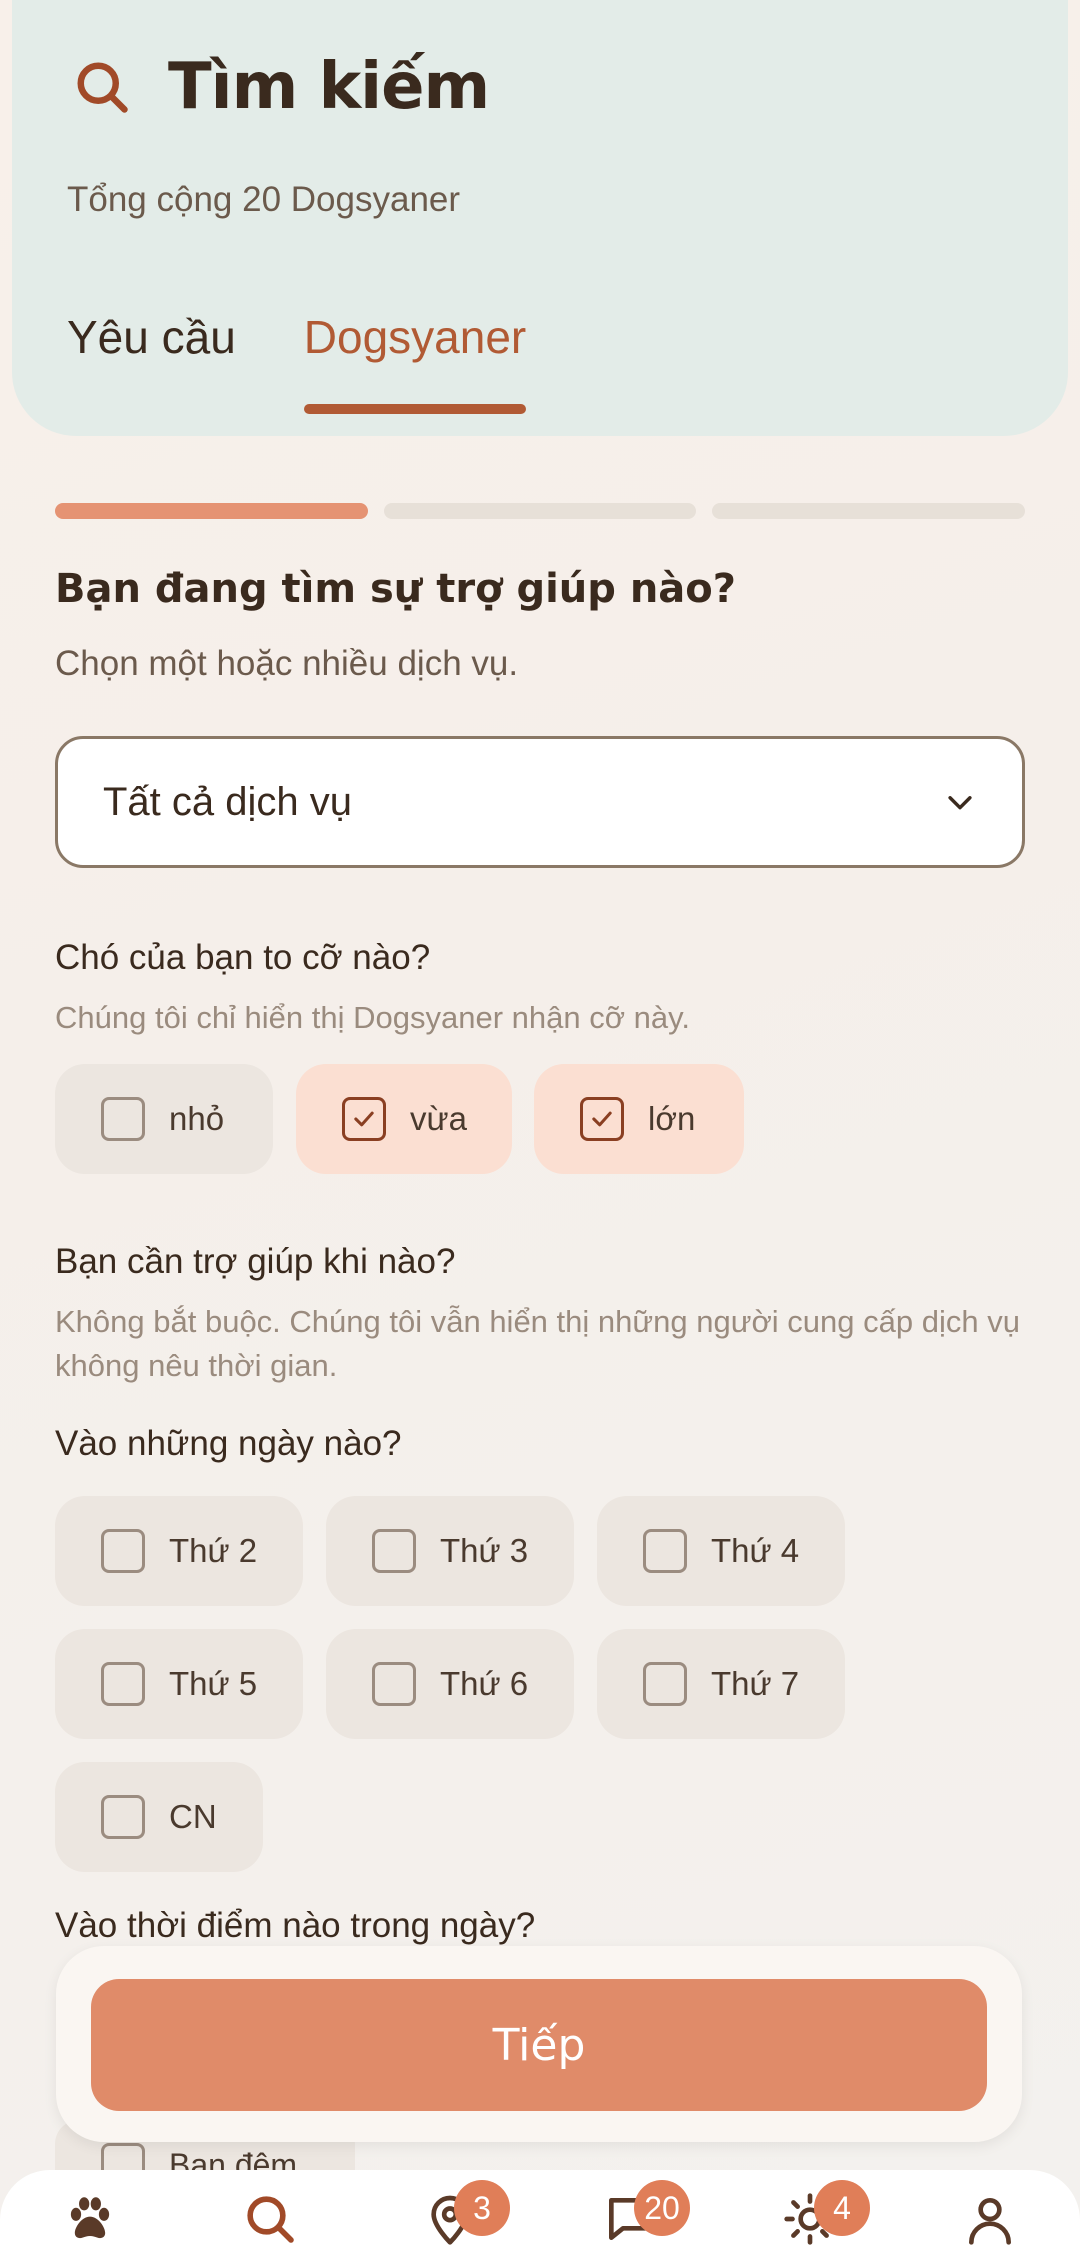 The image size is (1080, 2268). I want to click on days-question: Vào những ngày nào?, so click(228, 1443).